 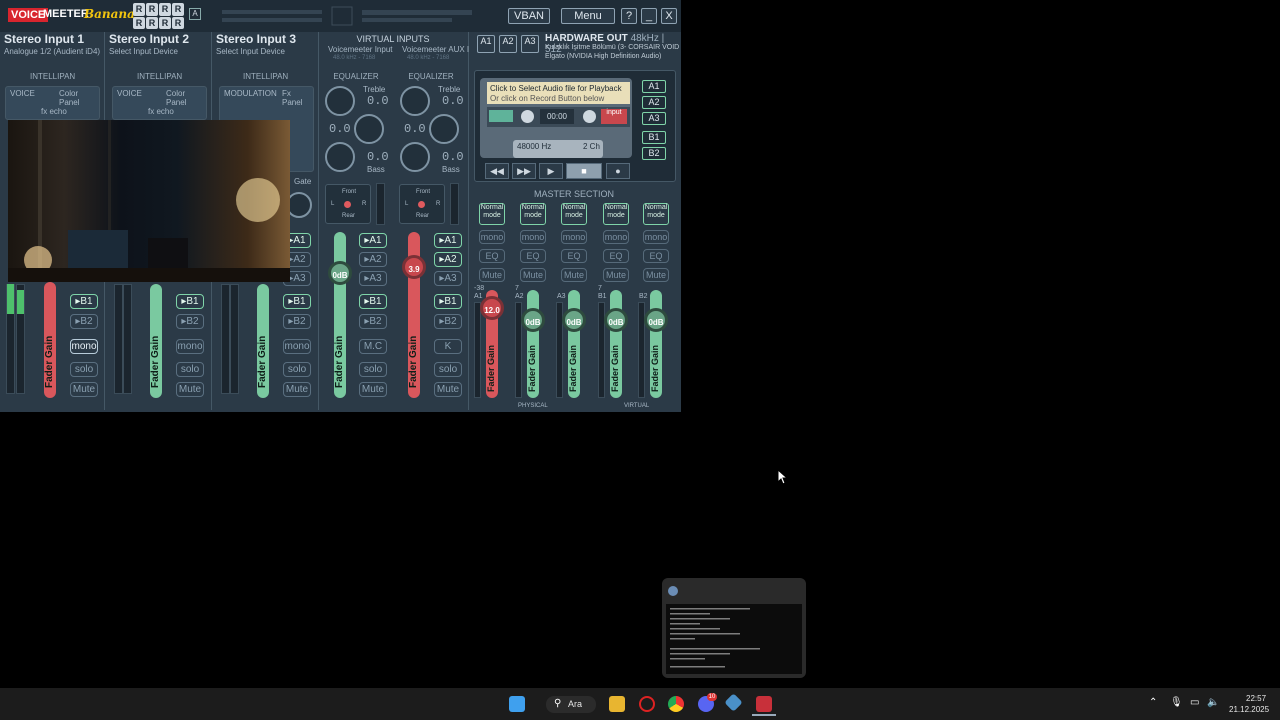 I want to click on fader-cap-virtual1: 0dB, so click(x=340, y=273).